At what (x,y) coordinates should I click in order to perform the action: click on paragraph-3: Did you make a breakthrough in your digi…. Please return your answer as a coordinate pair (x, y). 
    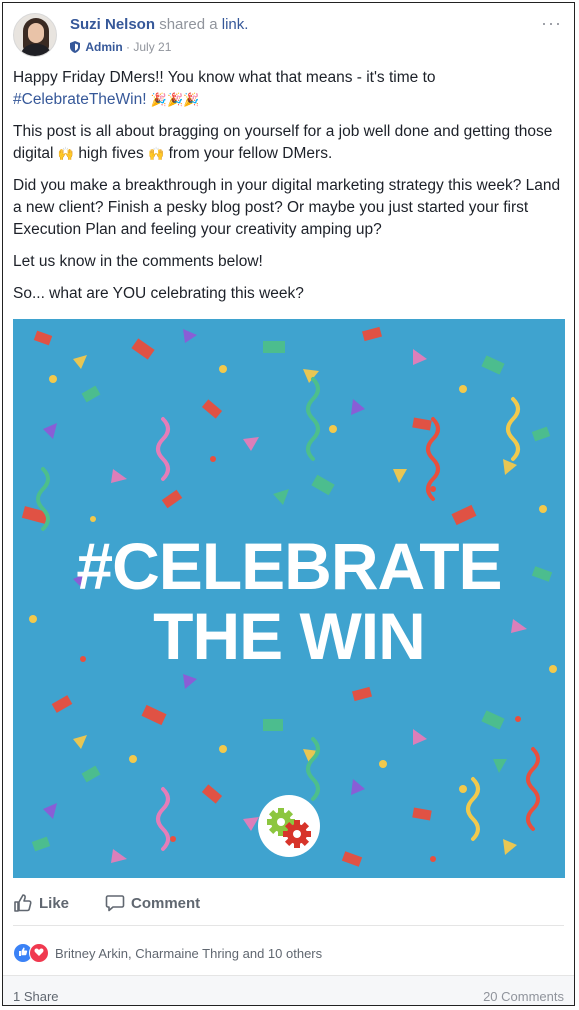
    Looking at the image, I should click on (287, 207).